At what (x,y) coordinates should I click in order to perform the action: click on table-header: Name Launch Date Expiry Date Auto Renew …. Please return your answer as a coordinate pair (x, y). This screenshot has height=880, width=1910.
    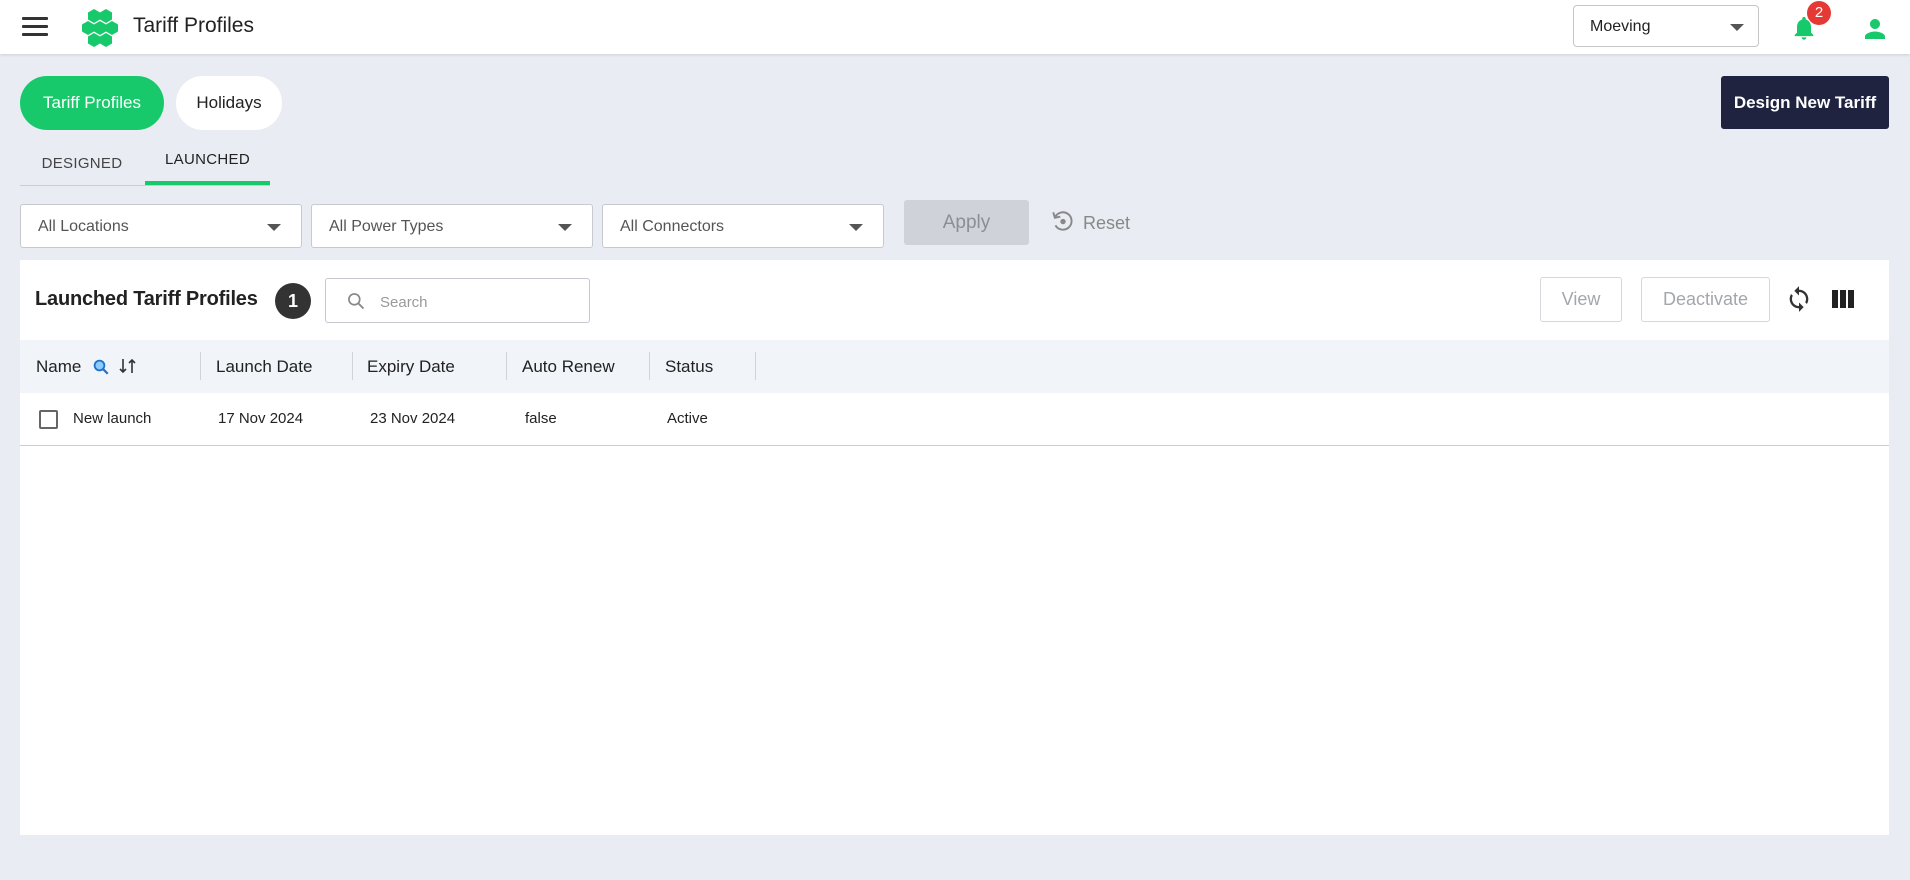
    Looking at the image, I should click on (954, 366).